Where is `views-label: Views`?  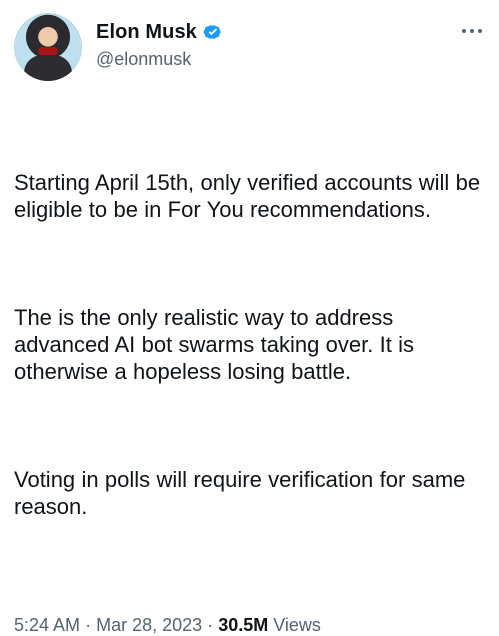 views-label: Views is located at coordinates (297, 625).